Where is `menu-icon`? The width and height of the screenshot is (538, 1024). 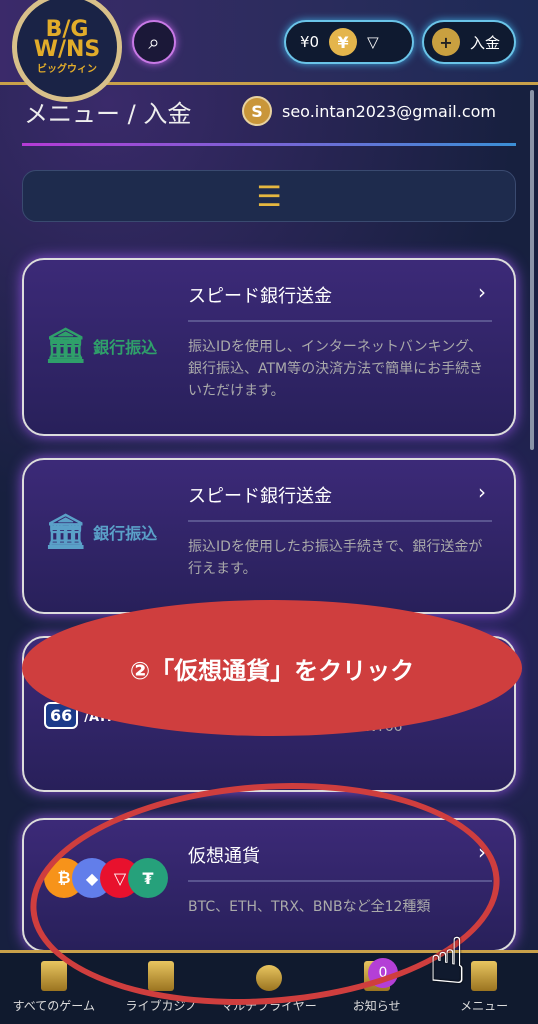
menu-icon is located at coordinates (484, 976).